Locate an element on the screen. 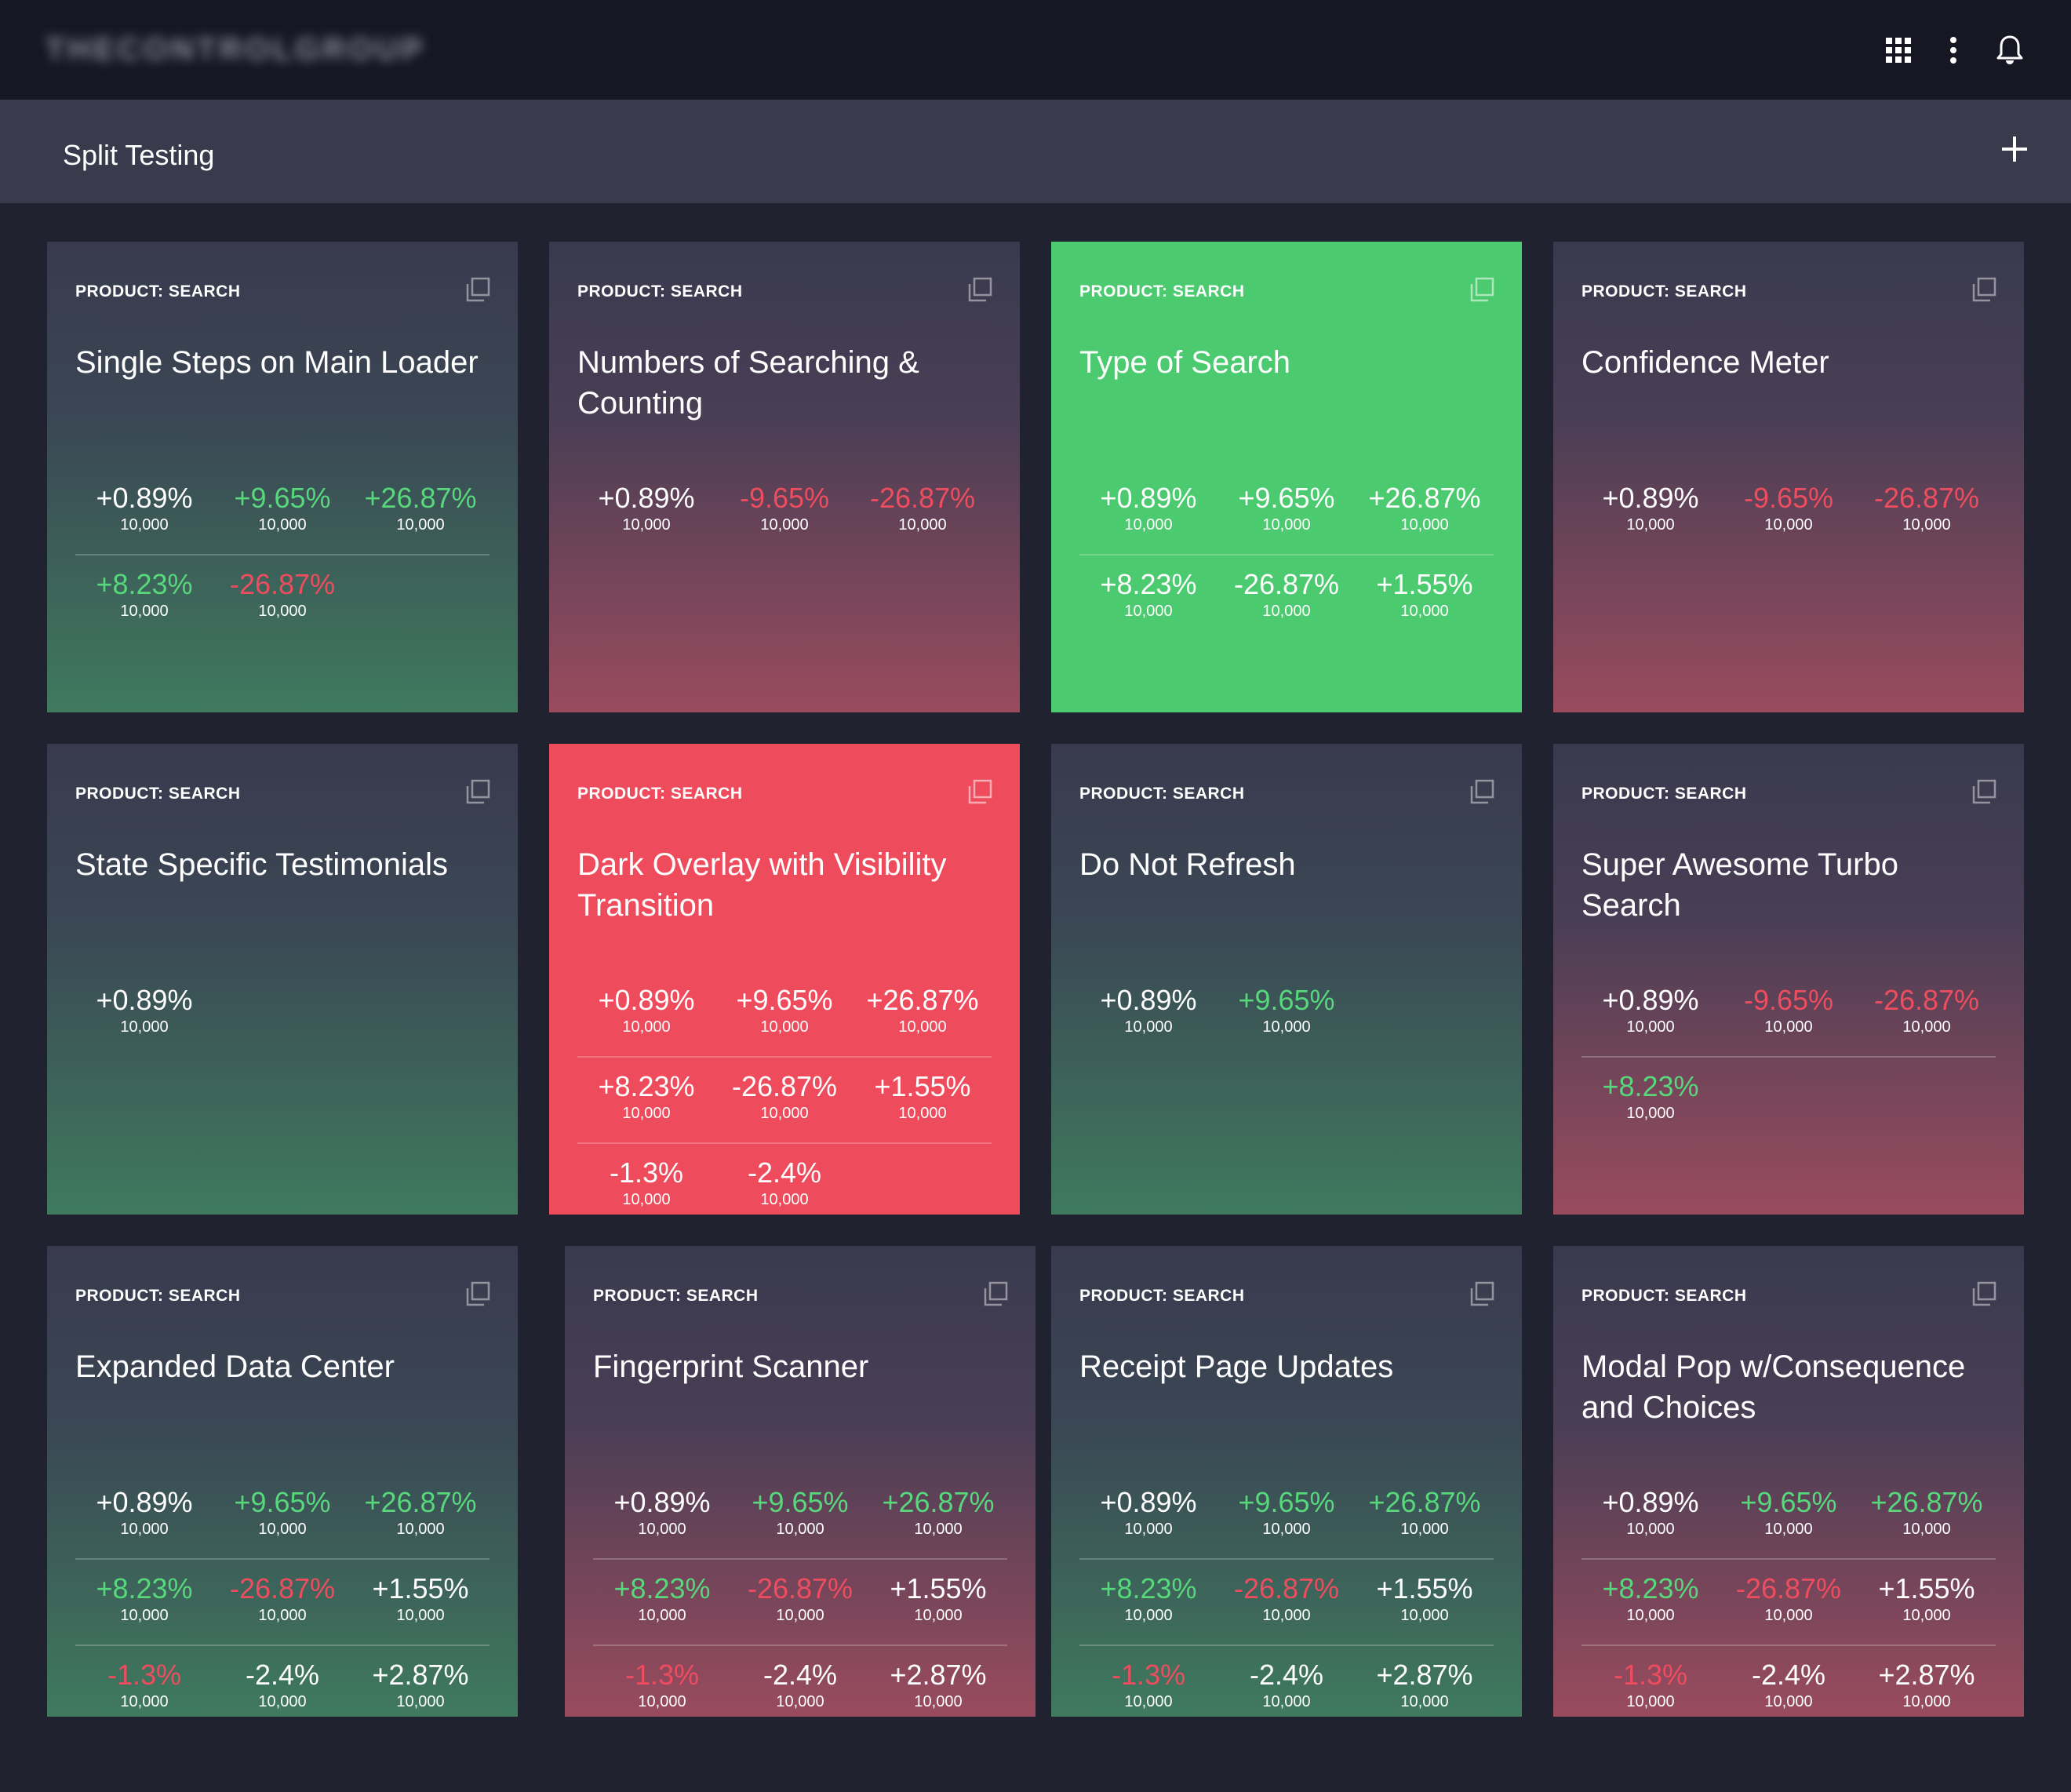 The height and width of the screenshot is (1792, 2071). metric-cell: -1.3% 10,000 is located at coordinates (1148, 1685).